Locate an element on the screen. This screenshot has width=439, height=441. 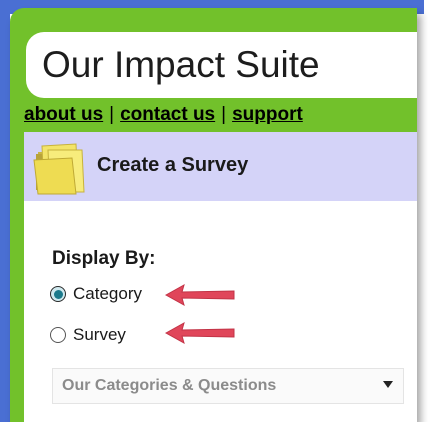
category-select: Our Categories & Questions is located at coordinates (228, 386).